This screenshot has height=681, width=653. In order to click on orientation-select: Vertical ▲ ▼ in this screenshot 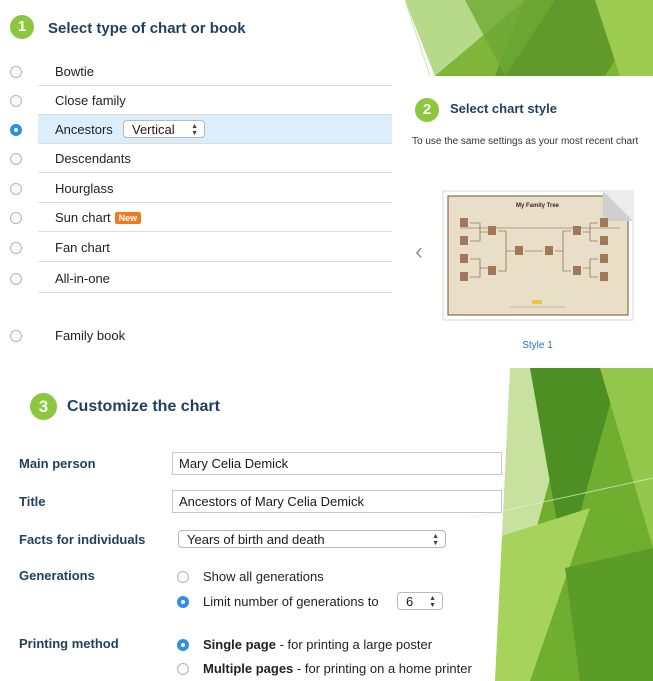, I will do `click(164, 129)`.